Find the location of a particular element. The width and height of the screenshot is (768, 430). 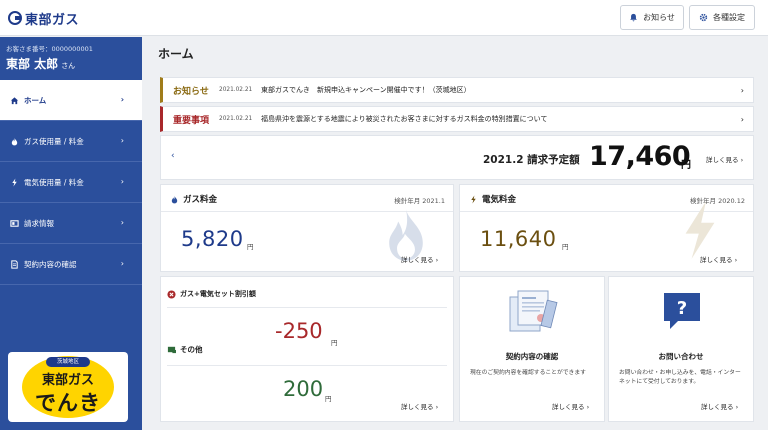

sidebar-item-electric: 電気使用量 / 料金 › is located at coordinates (71, 182).